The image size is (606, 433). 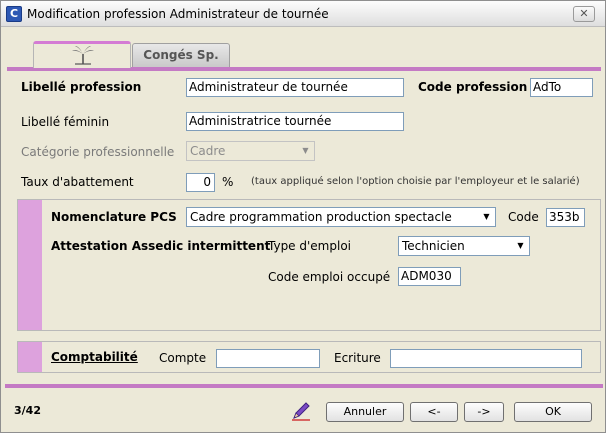 I want to click on compte-label: Compte, so click(x=183, y=358).